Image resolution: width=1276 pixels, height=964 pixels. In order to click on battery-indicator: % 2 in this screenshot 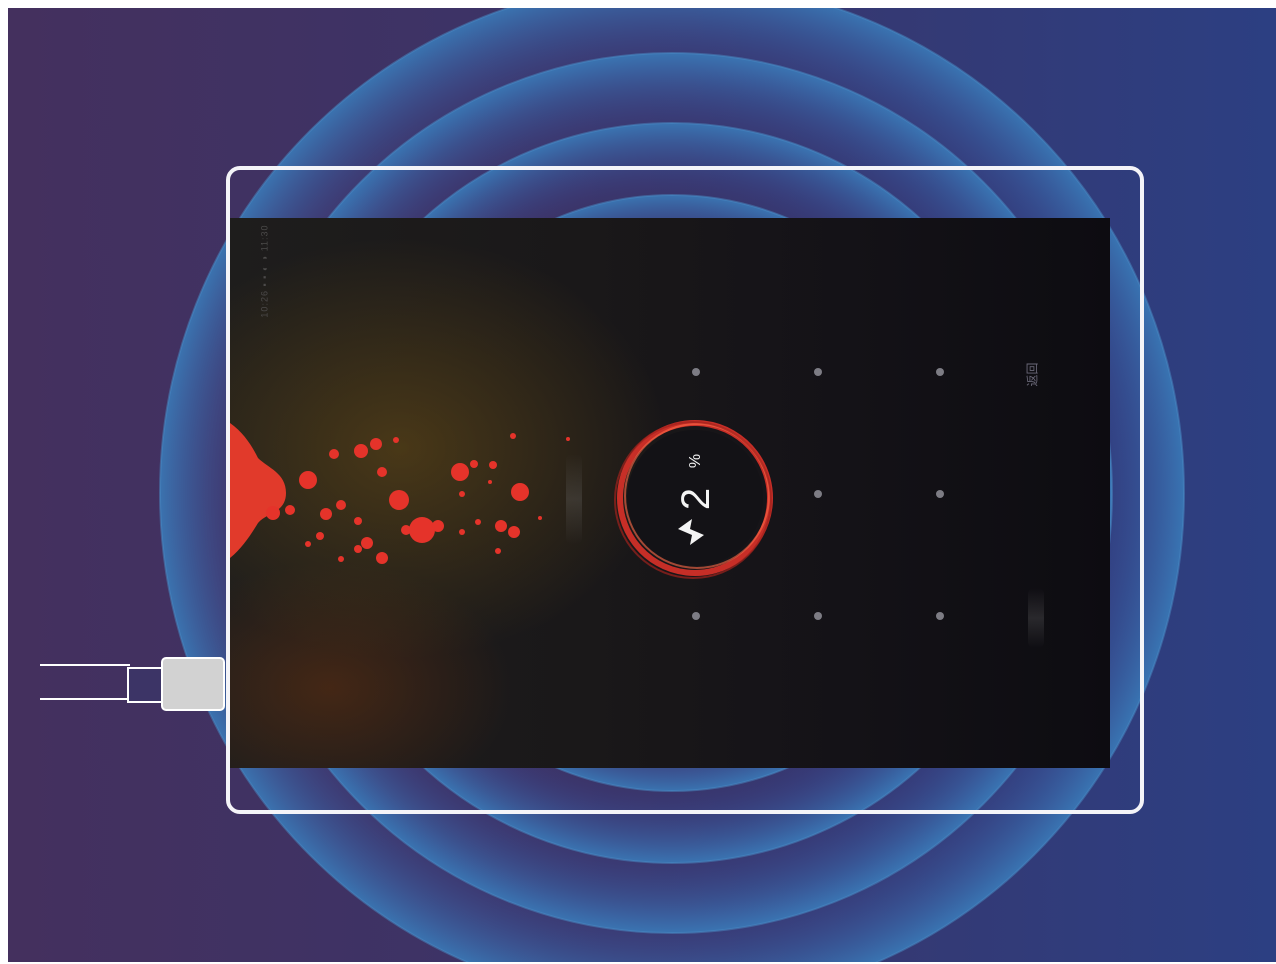, I will do `click(693, 499)`.